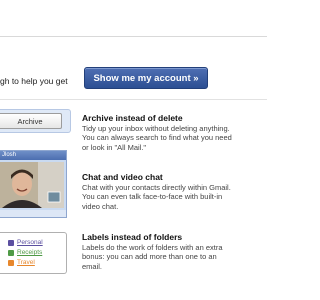  I want to click on label-item-travel: Travel, so click(21, 262).